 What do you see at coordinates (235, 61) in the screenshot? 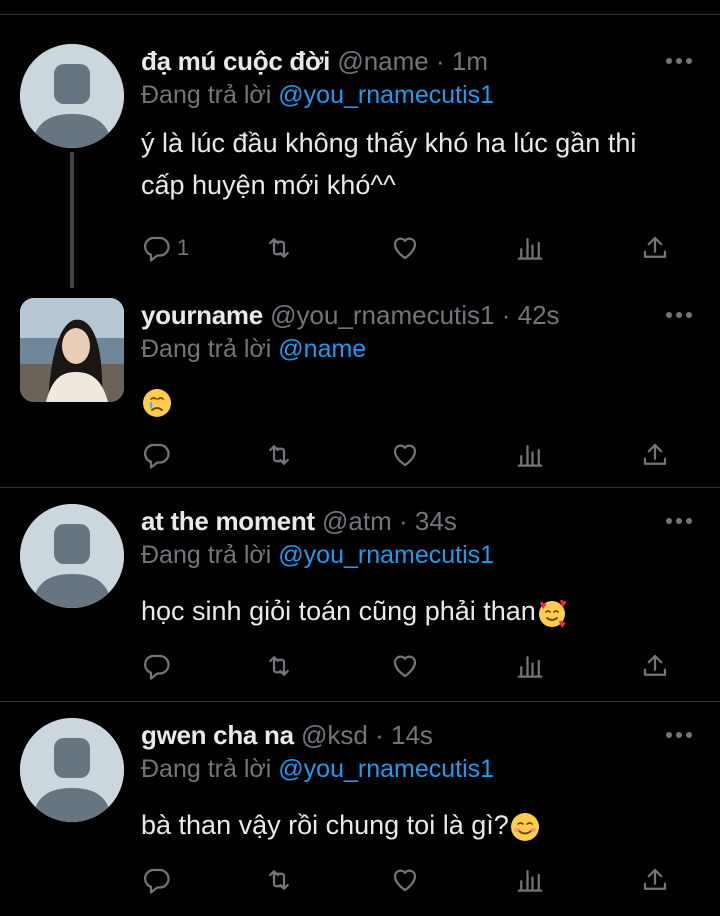
I see `display-name: đạ mú cuộc đời` at bounding box center [235, 61].